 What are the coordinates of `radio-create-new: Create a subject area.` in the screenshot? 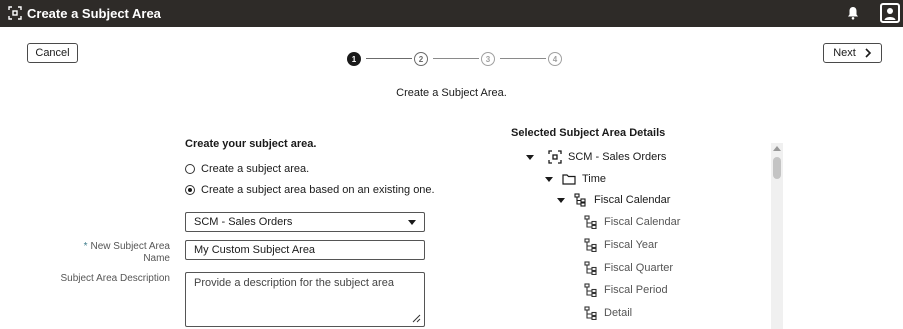 It's located at (247, 169).